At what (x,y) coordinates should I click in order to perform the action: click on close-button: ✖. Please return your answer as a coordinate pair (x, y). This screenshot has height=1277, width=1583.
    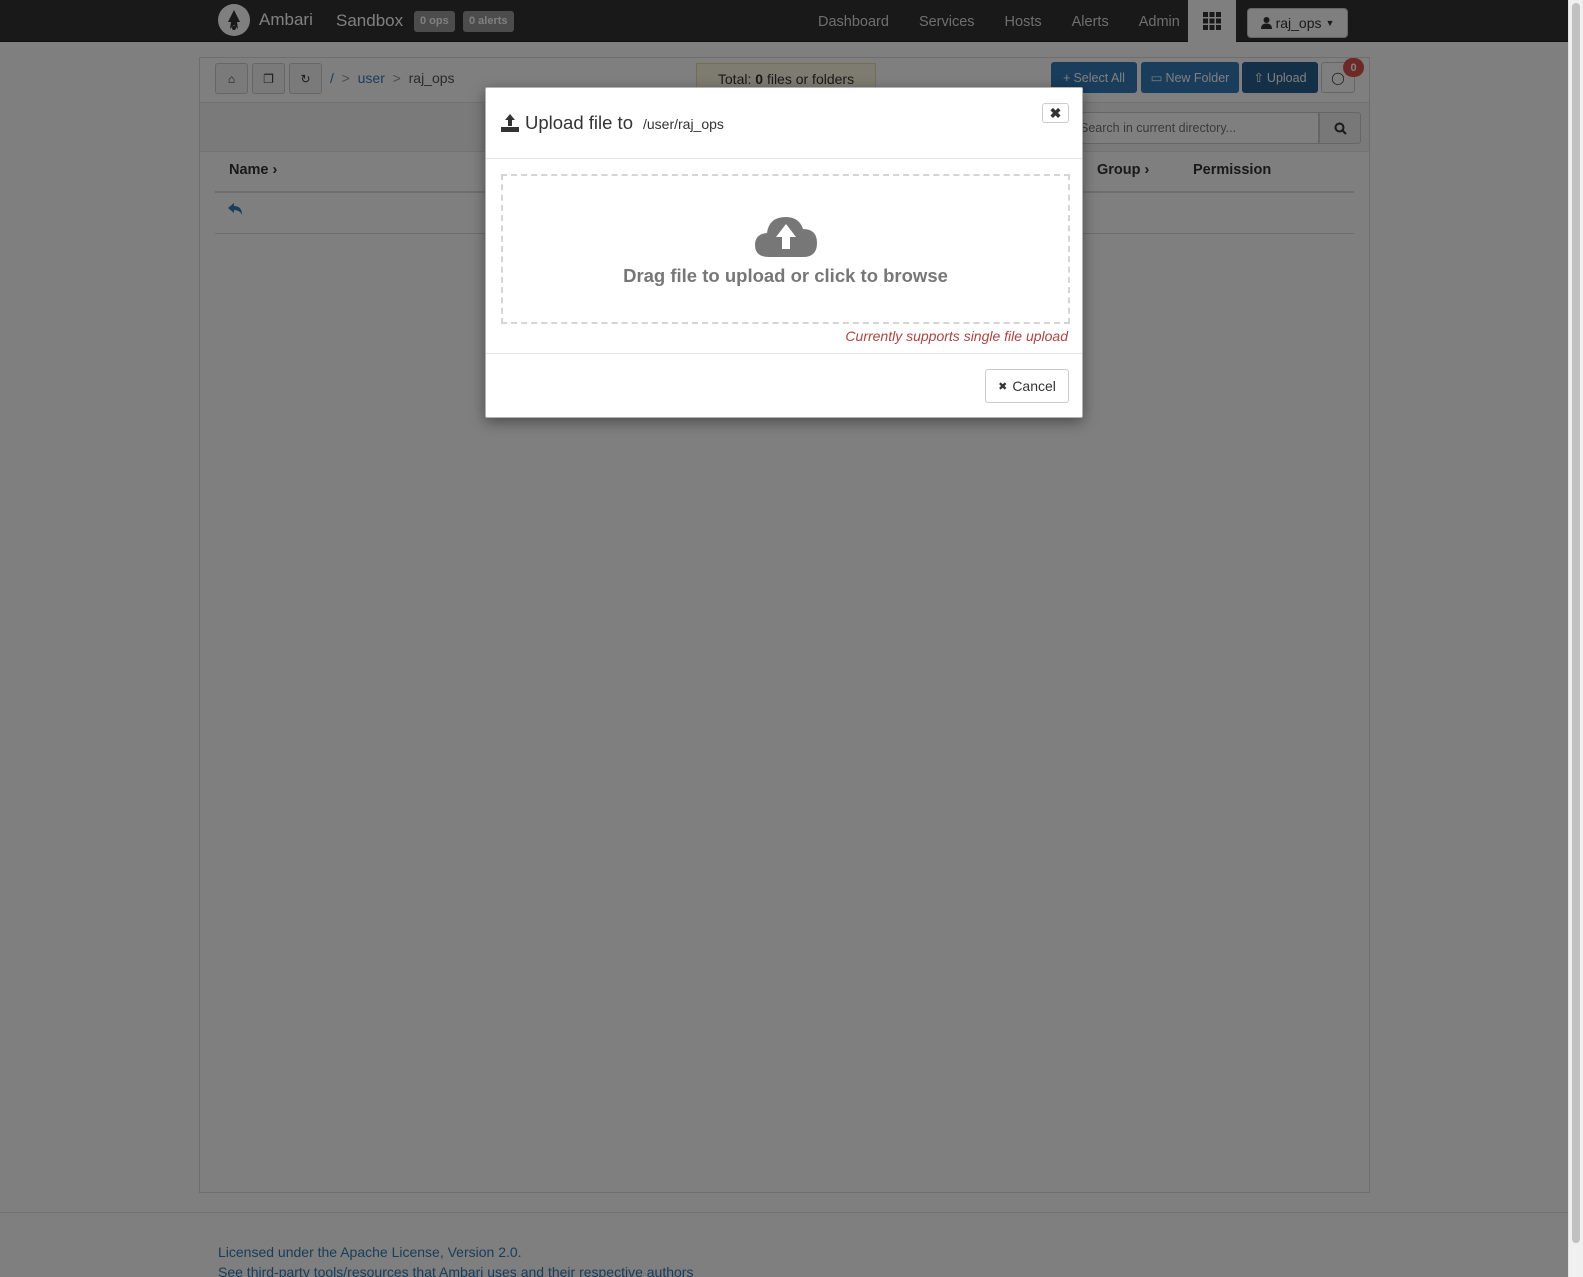
    Looking at the image, I should click on (1055, 113).